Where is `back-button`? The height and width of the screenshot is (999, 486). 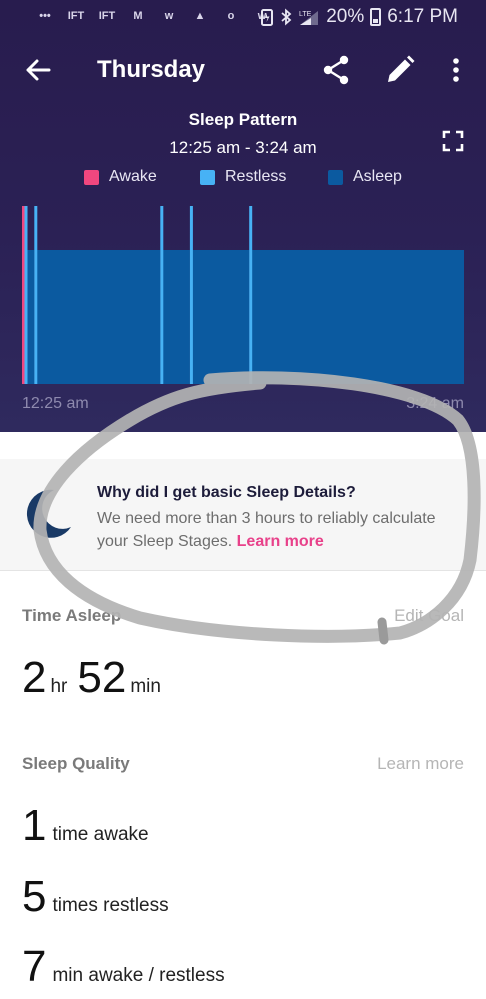
back-button is located at coordinates (38, 70).